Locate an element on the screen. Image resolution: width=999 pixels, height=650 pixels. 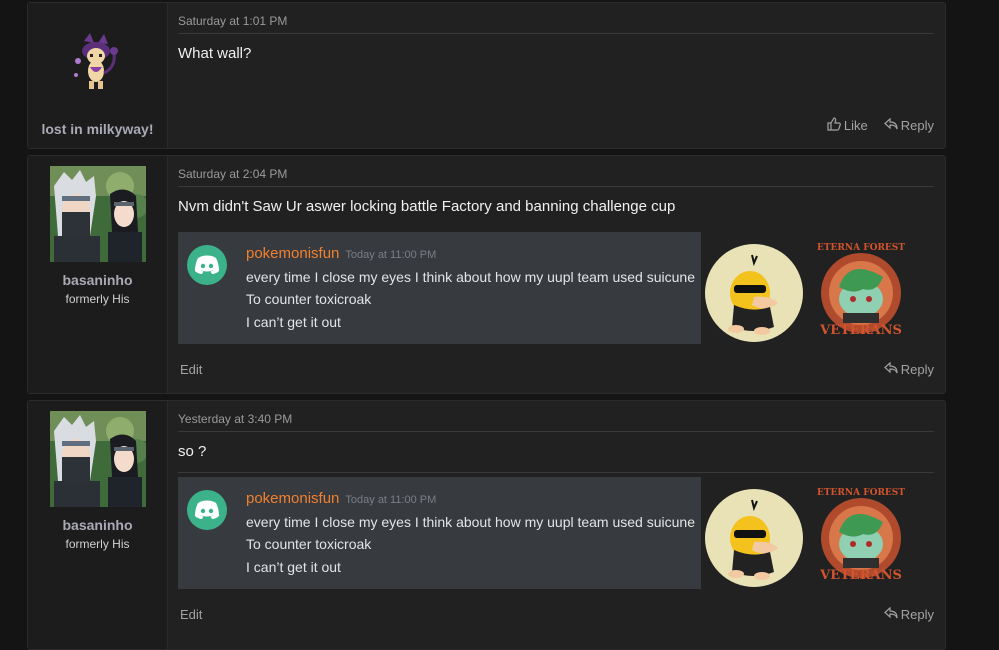
post-timestamp: Yesterday at 3:40 PM is located at coordinates (235, 419).